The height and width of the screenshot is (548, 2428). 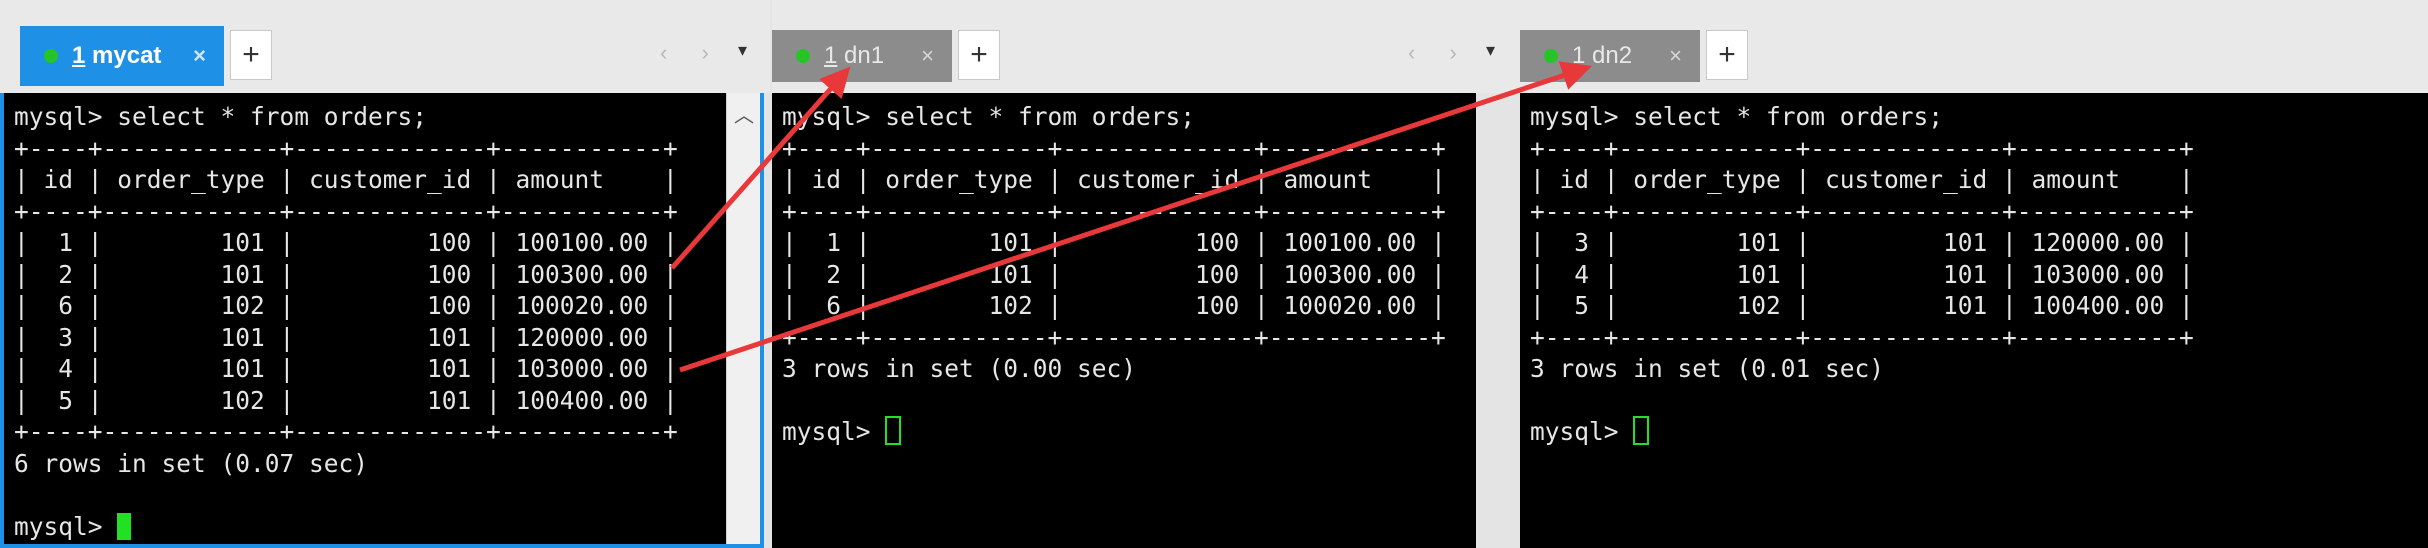 I want to click on tab-name: dn2, so click(x=1612, y=55).